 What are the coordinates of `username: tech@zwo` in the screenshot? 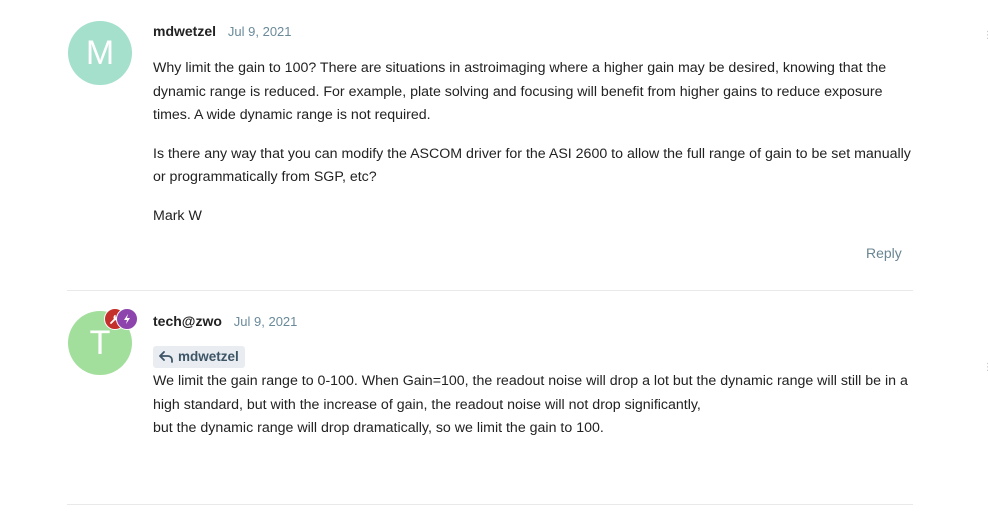 It's located at (187, 321).